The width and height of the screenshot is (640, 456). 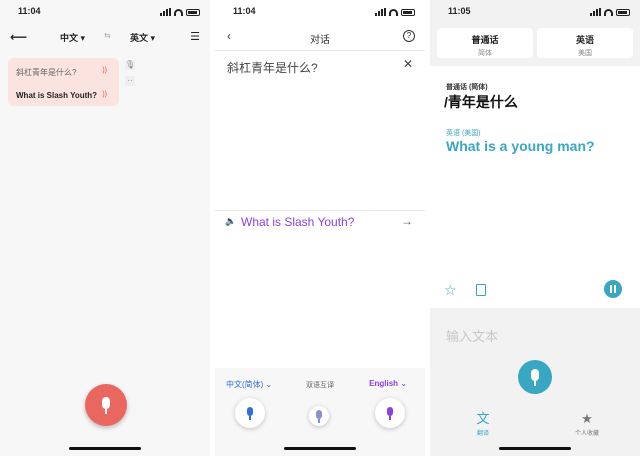 What do you see at coordinates (107, 35) in the screenshot?
I see `swap-languages-icon: ⇆` at bounding box center [107, 35].